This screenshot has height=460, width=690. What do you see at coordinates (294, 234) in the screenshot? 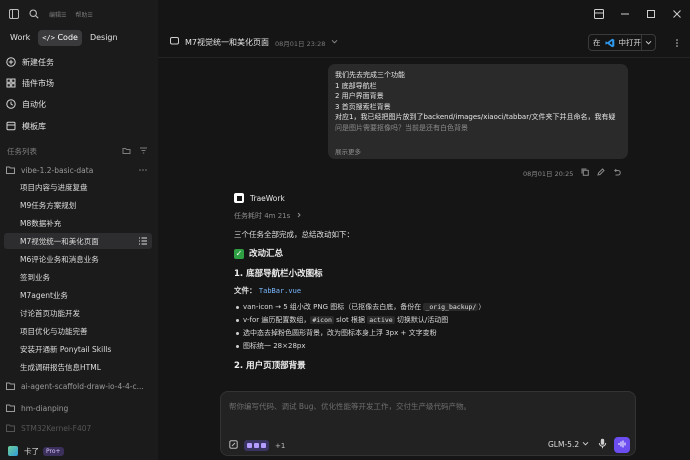
I see `assistant-intro: 三个任务全部完成，总结改动如下：` at bounding box center [294, 234].